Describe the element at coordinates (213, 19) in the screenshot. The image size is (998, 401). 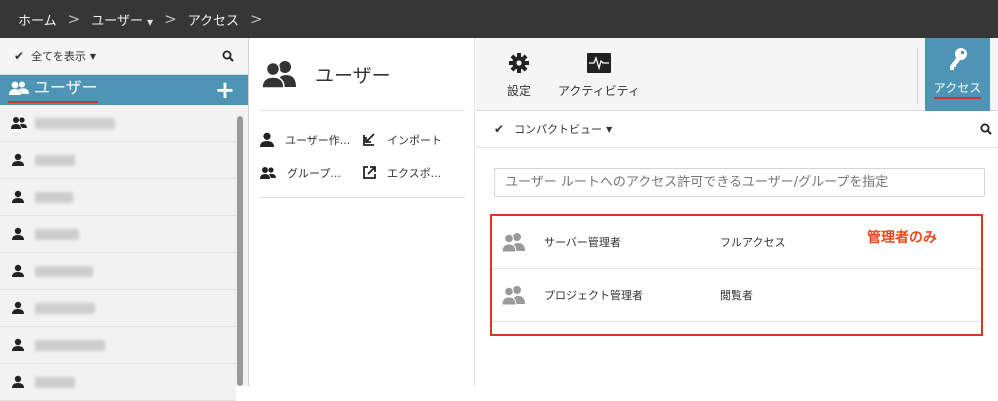
I see `breadcrumb-access: アクセス` at that location.